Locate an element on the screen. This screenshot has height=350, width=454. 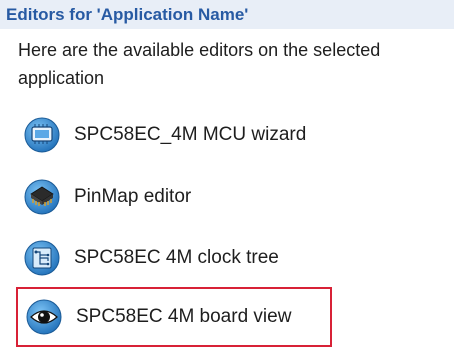
editor-label: SPC58EC 4M clock tree is located at coordinates (176, 257).